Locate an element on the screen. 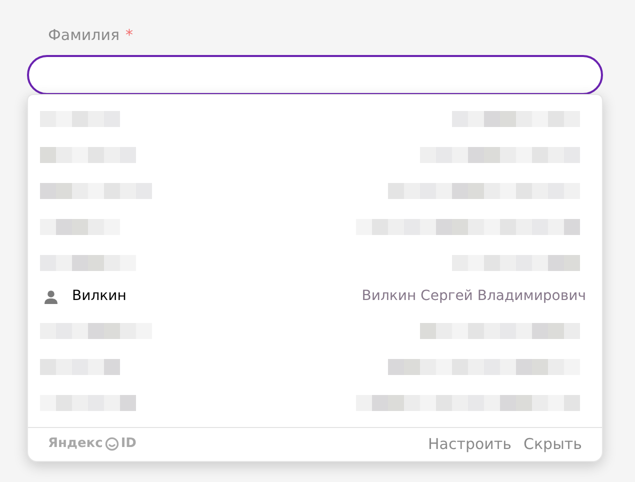 This screenshot has width=635, height=482. footer-link: Скрыть is located at coordinates (553, 444).